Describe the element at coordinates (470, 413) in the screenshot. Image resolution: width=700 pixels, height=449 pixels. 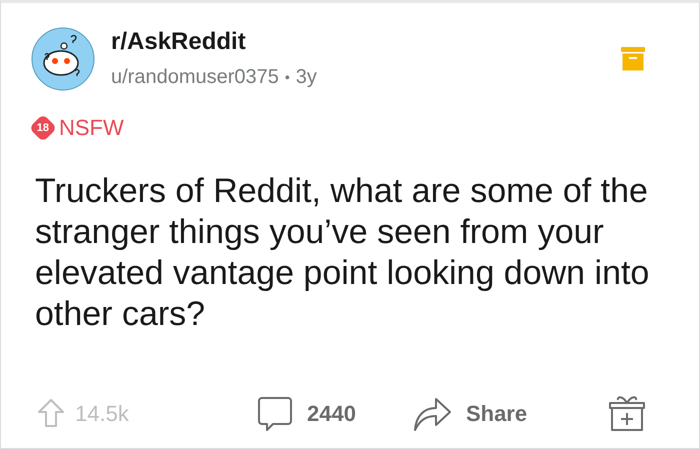
I see `share-button: Share` at that location.